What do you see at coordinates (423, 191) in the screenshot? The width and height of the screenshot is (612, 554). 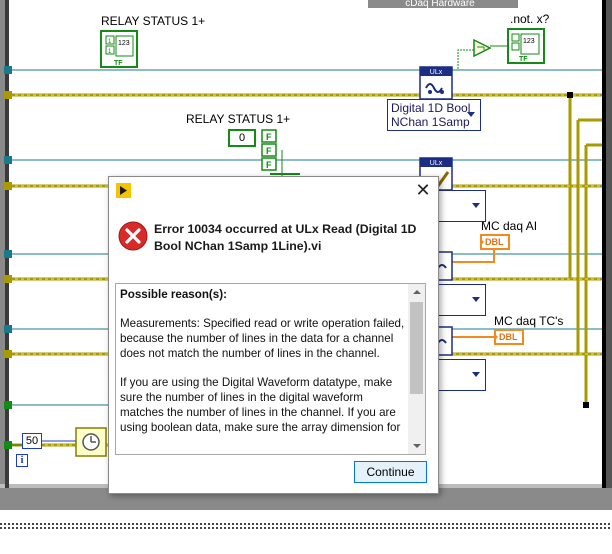 I see `close-icon: ✕` at bounding box center [423, 191].